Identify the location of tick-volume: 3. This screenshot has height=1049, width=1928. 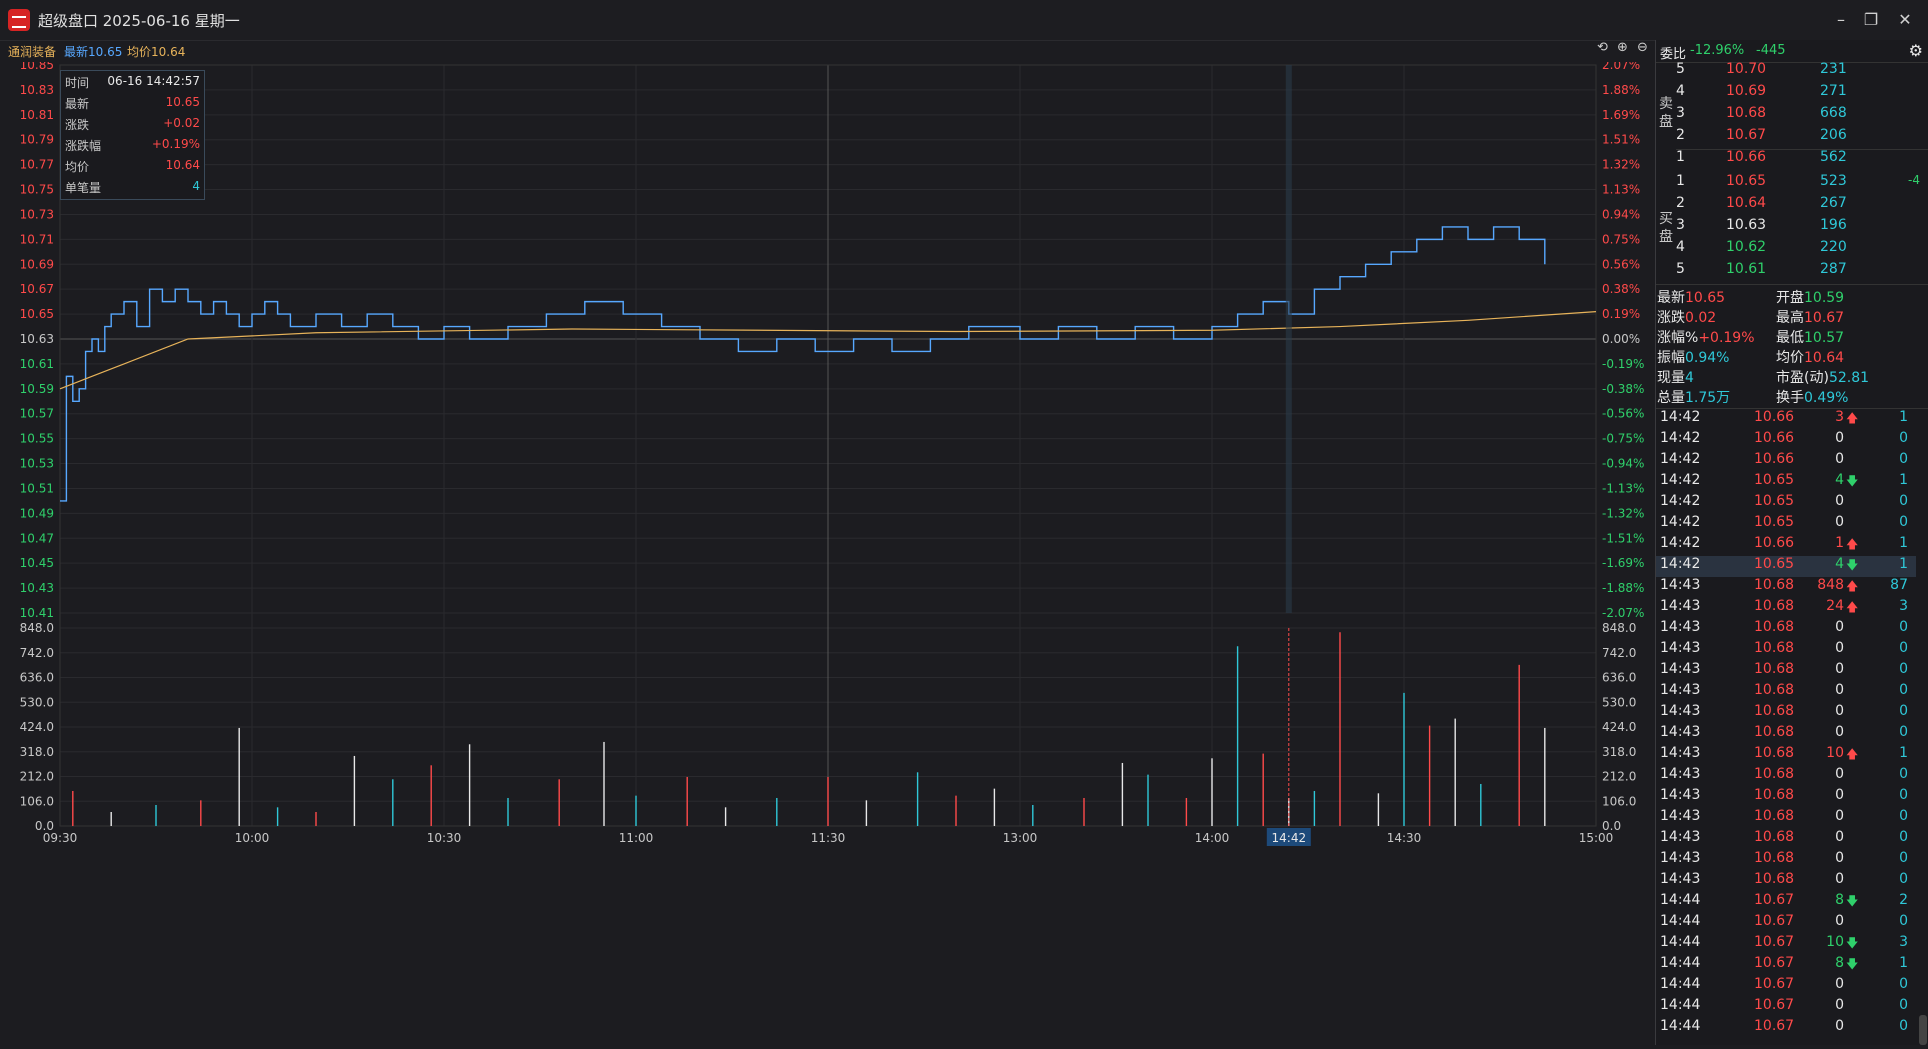
(1839, 417).